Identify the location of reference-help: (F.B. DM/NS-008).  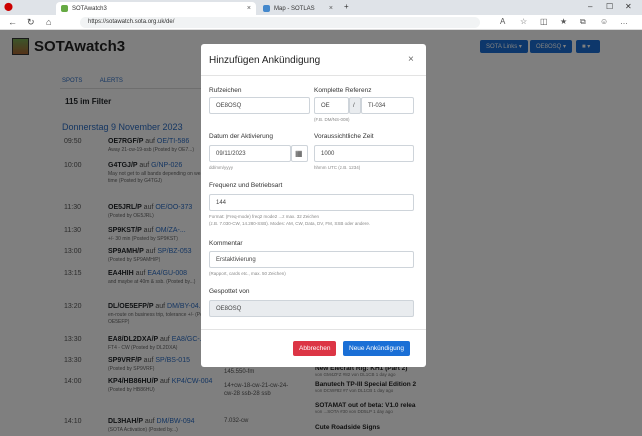
(332, 119).